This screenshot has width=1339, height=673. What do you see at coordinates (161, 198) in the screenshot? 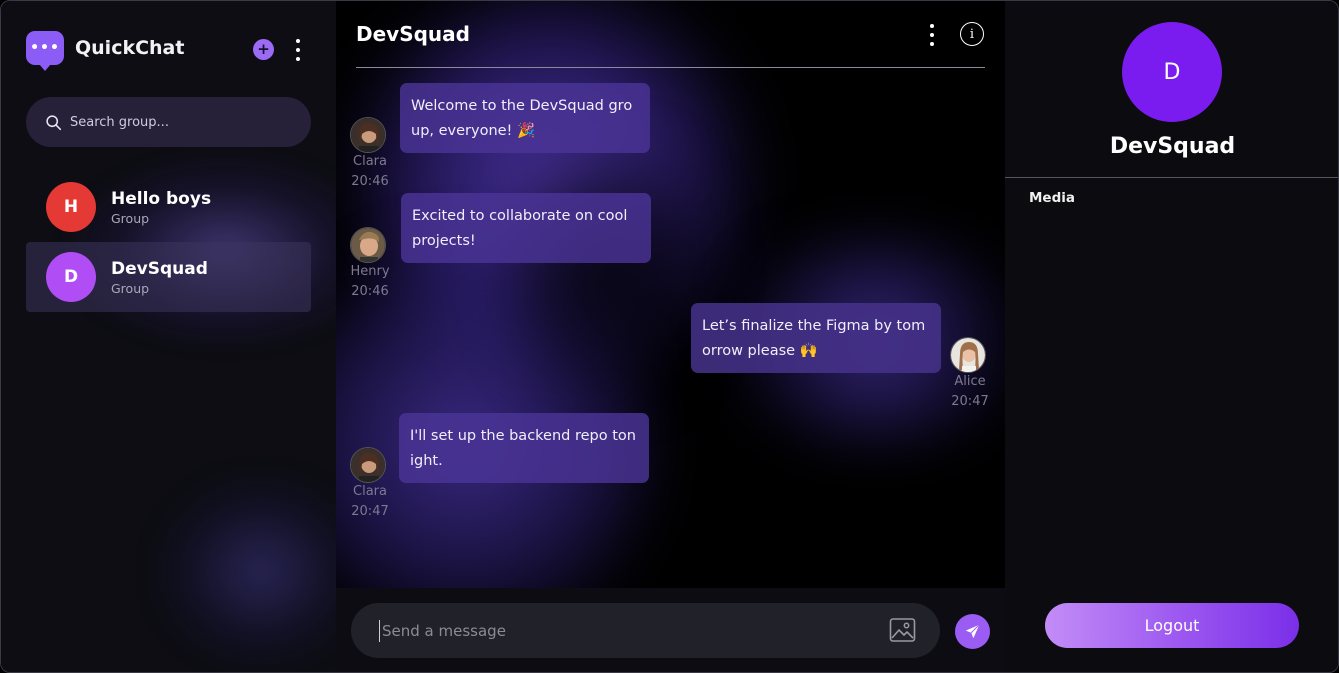
I see `group-name: Hello boys` at bounding box center [161, 198].